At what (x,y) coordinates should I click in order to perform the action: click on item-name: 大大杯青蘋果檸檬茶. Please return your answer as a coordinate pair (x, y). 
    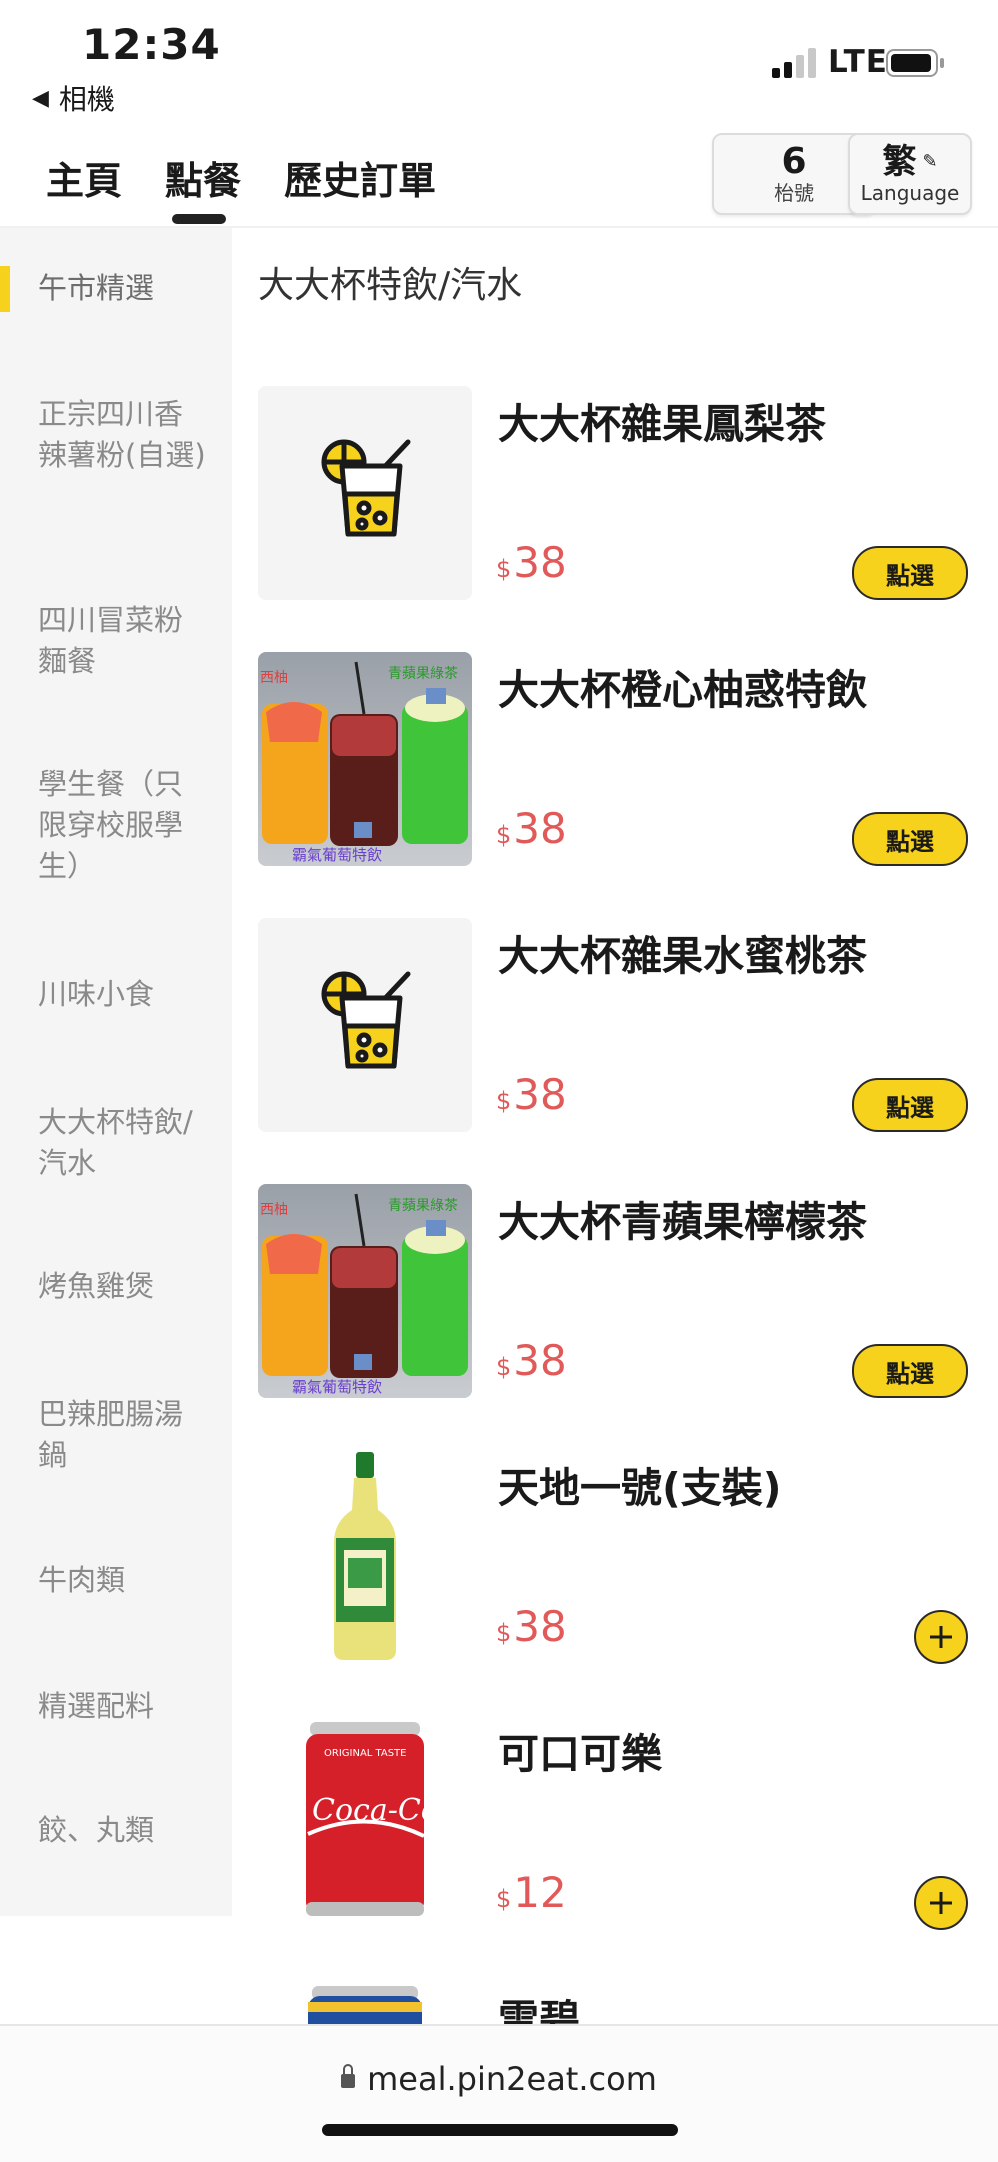
    Looking at the image, I should click on (682, 1222).